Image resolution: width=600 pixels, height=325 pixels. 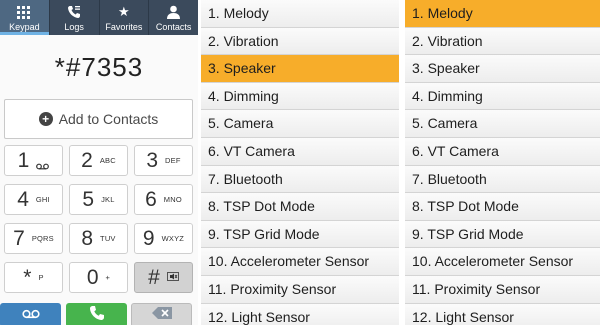 What do you see at coordinates (27, 277) in the screenshot?
I see `key-digit: *` at bounding box center [27, 277].